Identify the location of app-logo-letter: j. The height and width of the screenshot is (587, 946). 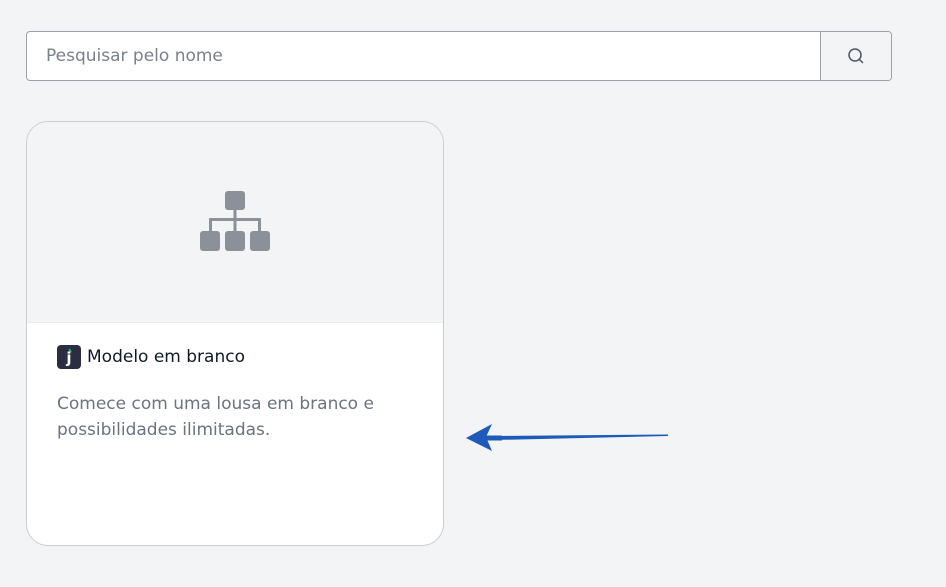
(68, 358).